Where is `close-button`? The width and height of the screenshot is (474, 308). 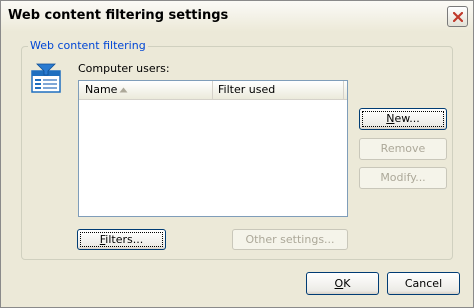
close-button is located at coordinates (457, 16).